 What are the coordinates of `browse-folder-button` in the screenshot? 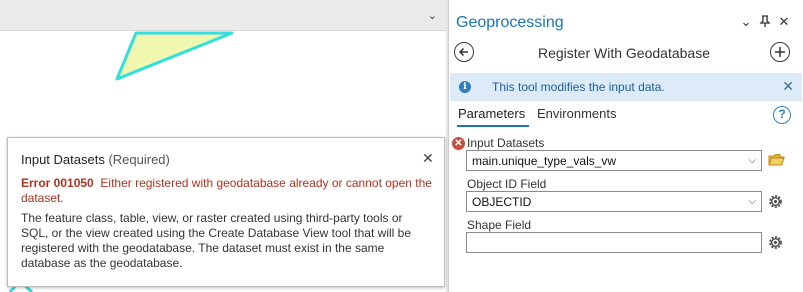 It's located at (777, 160).